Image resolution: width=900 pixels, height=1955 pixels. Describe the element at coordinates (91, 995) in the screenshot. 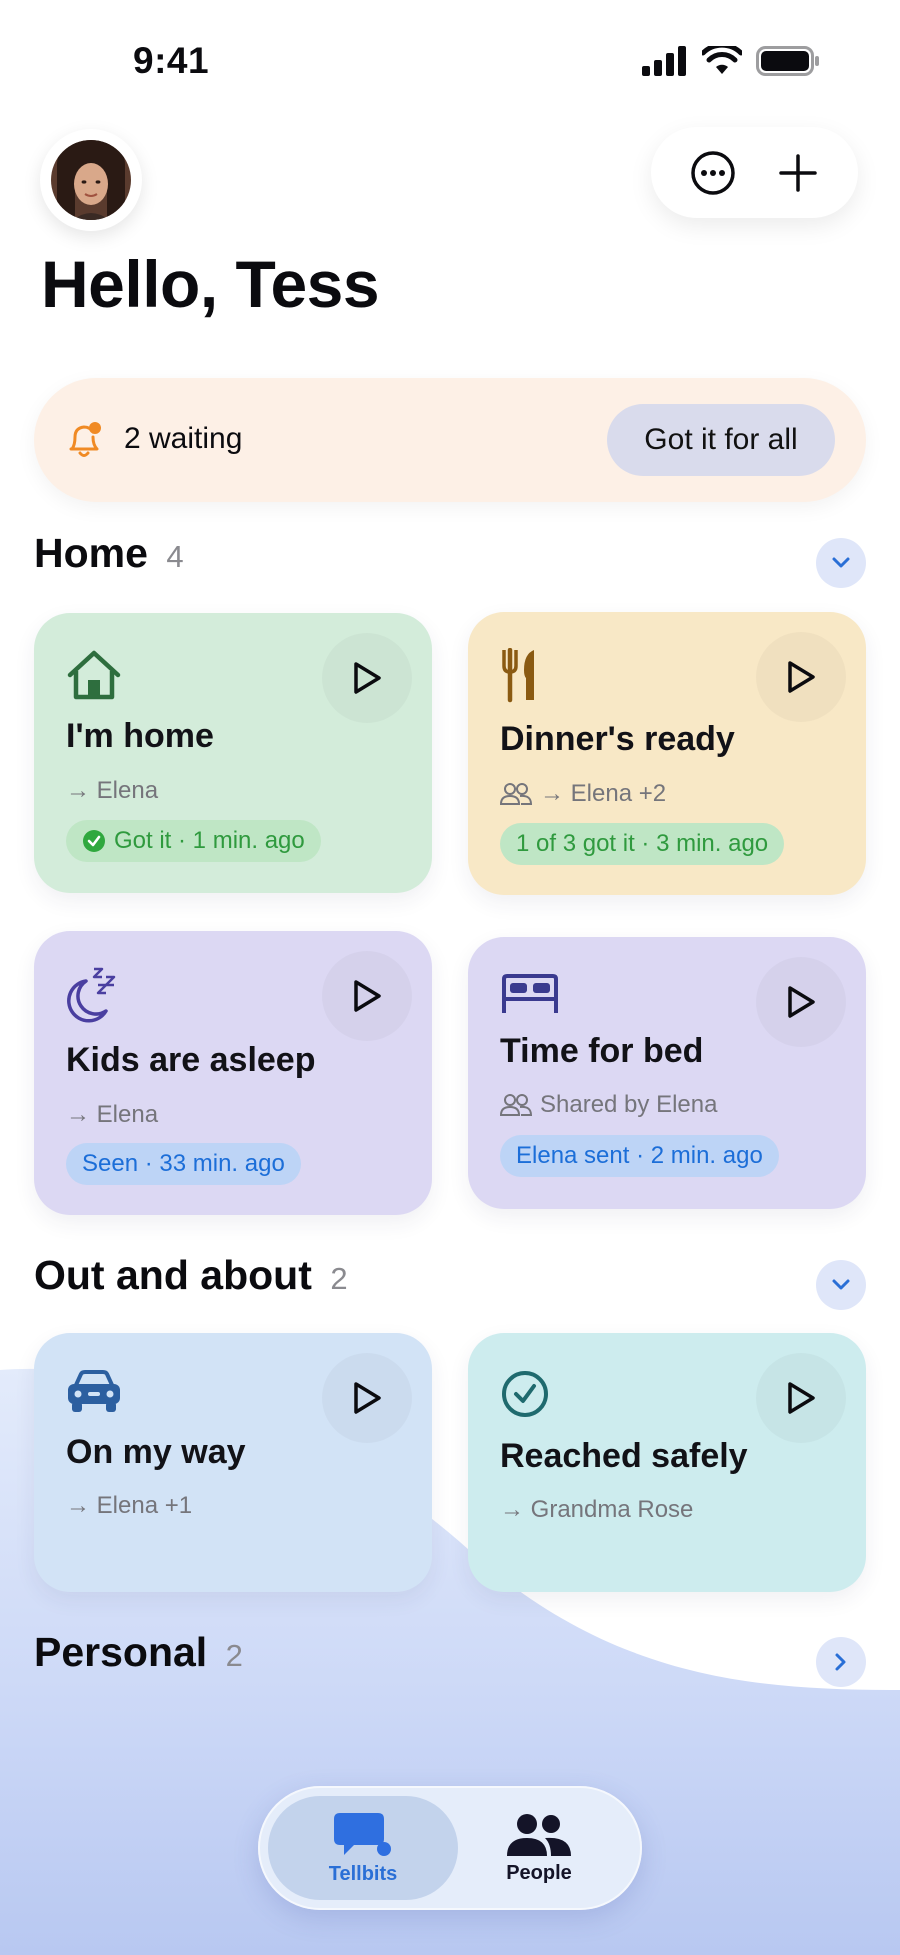

I see `moon-zzz-icon` at that location.